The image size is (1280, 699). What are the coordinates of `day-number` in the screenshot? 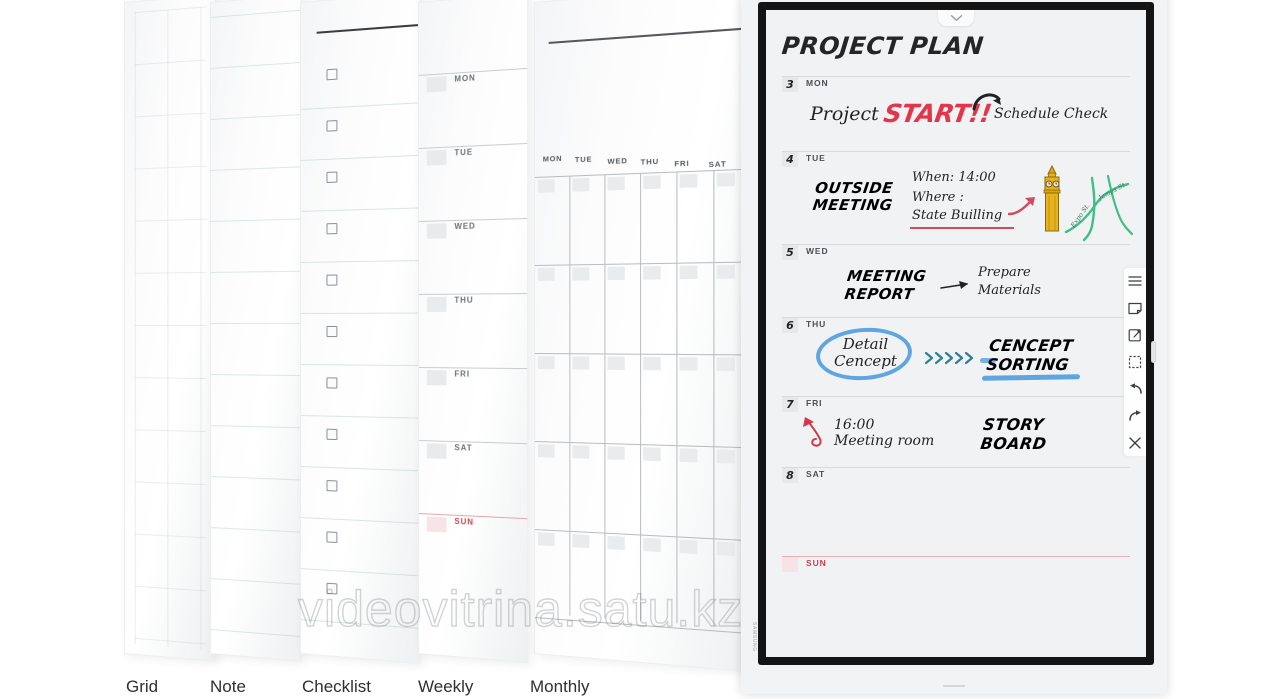 It's located at (790, 564).